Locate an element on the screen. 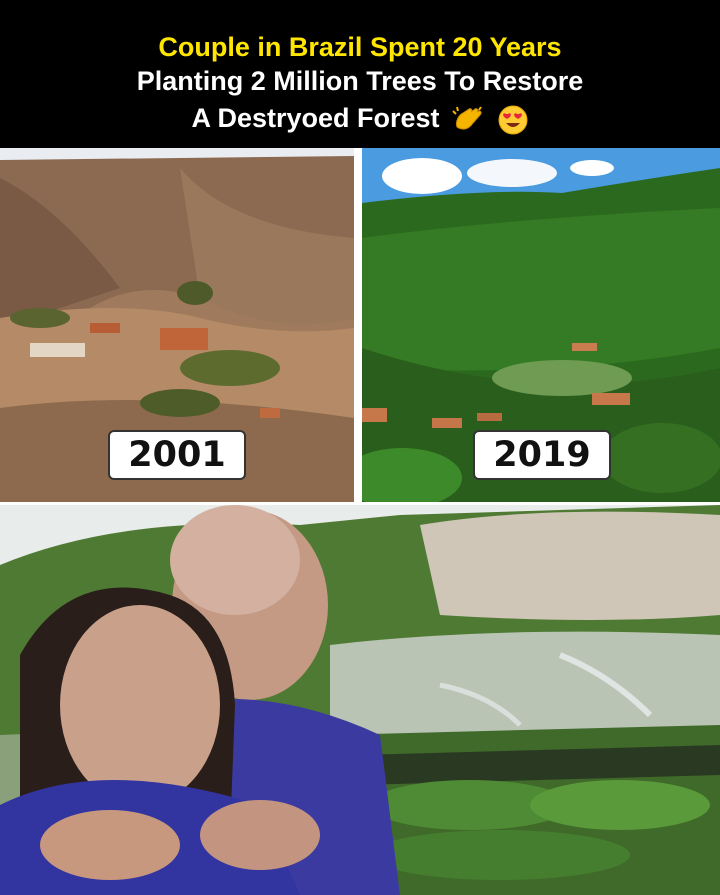 The height and width of the screenshot is (895, 720). caption-line-3: A Destryoed Forest is located at coordinates (360, 119).